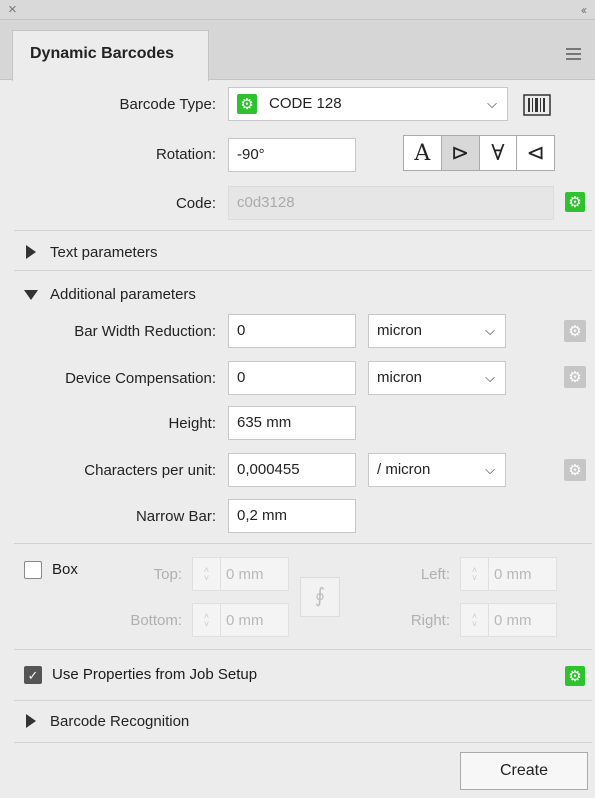  I want to click on barcode-settings-icon, so click(537, 105).